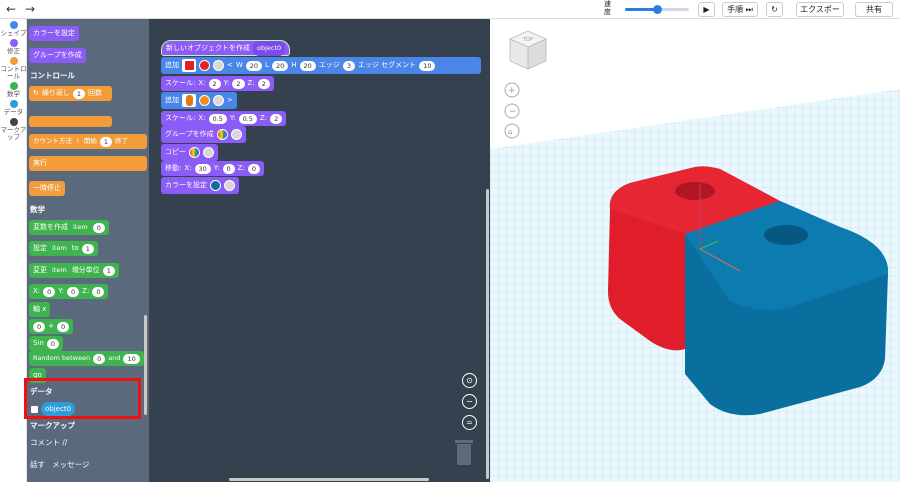 The image size is (900, 482). I want to click on palette-op: +, so click(51, 326).